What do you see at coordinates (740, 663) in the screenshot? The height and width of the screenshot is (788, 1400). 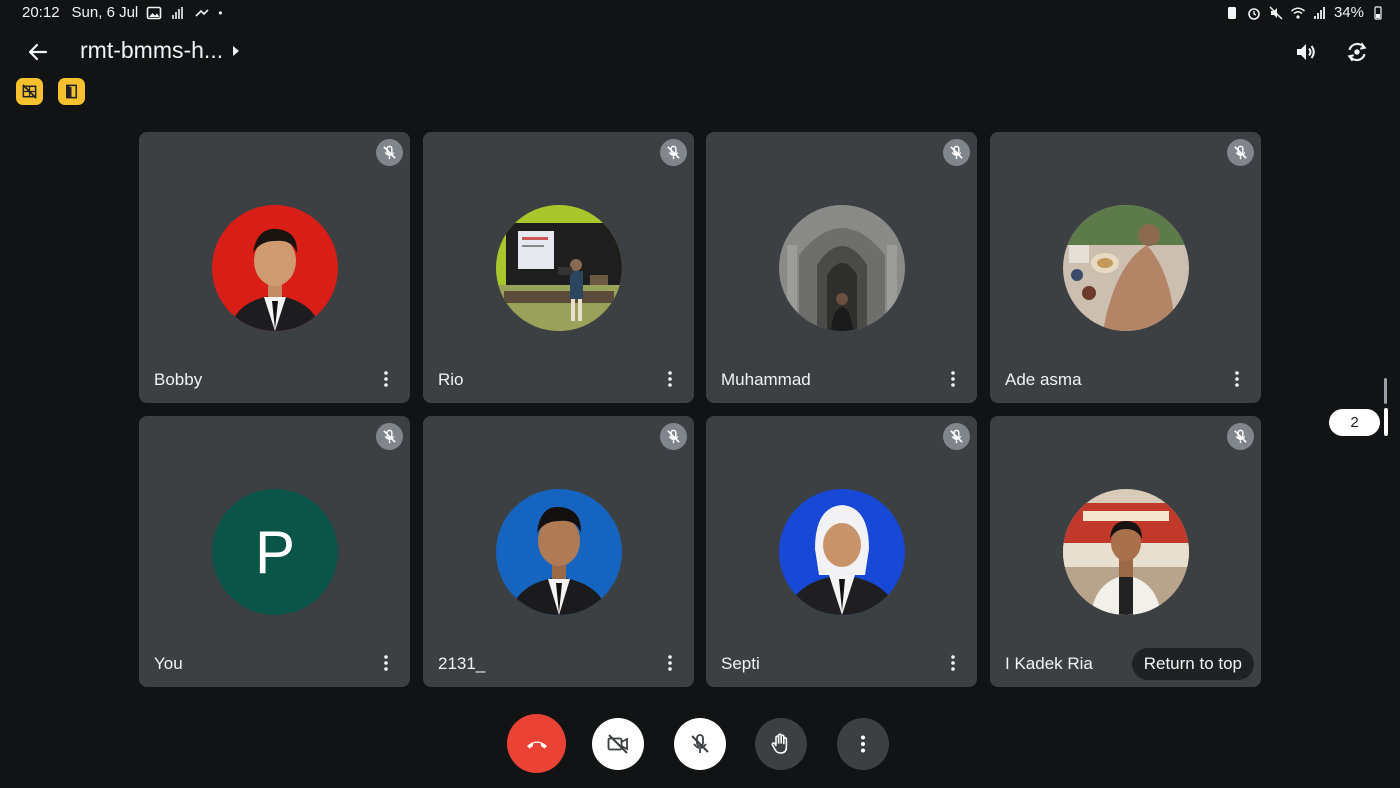 I see `participant-name: Septi` at bounding box center [740, 663].